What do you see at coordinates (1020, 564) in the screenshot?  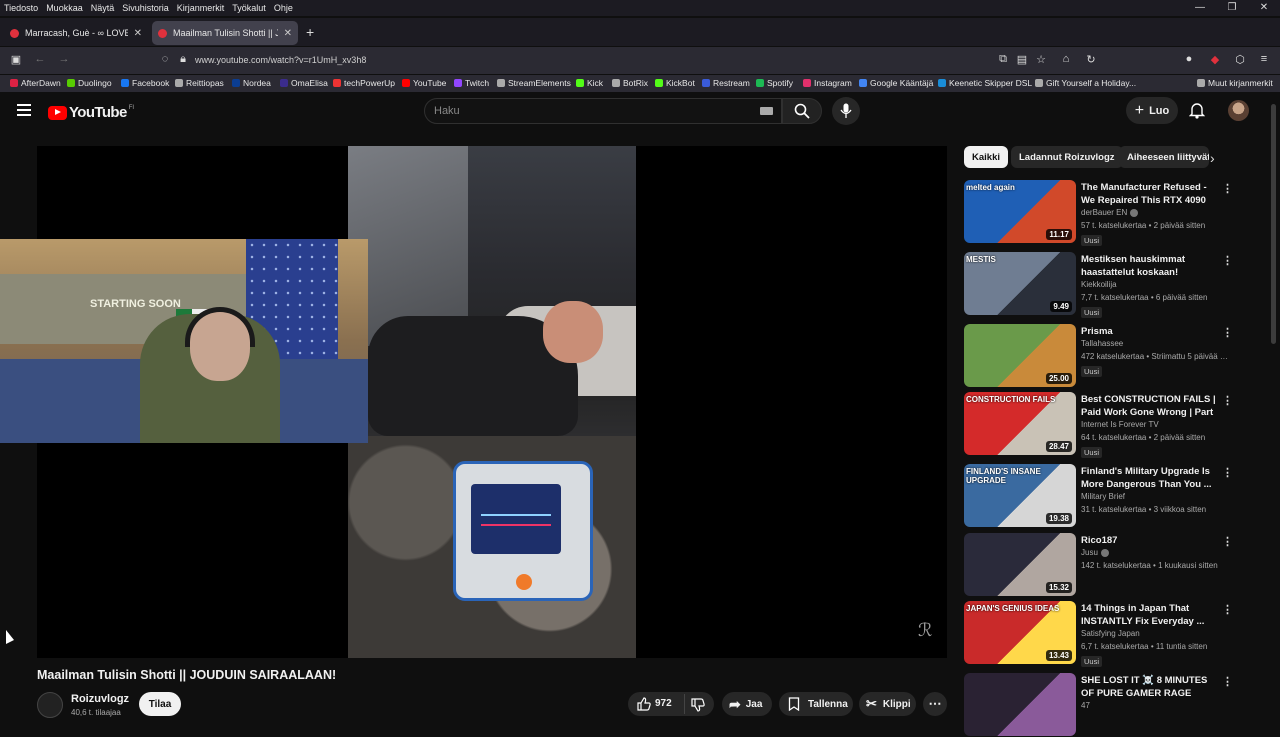 I see `video-thumbnail: 15.32` at bounding box center [1020, 564].